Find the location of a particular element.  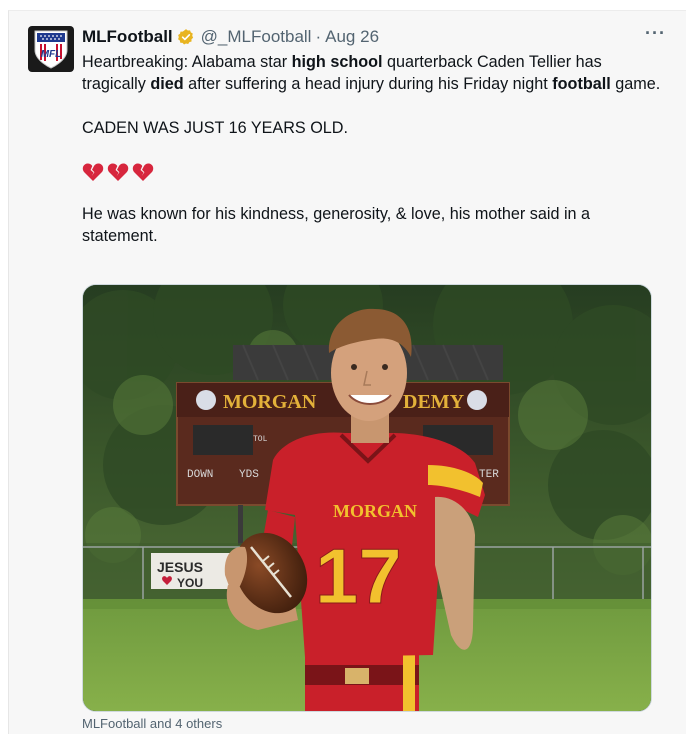

tweet-header: MLFootball @_MLFootball · Aug 26 ··· is located at coordinates (376, 36).